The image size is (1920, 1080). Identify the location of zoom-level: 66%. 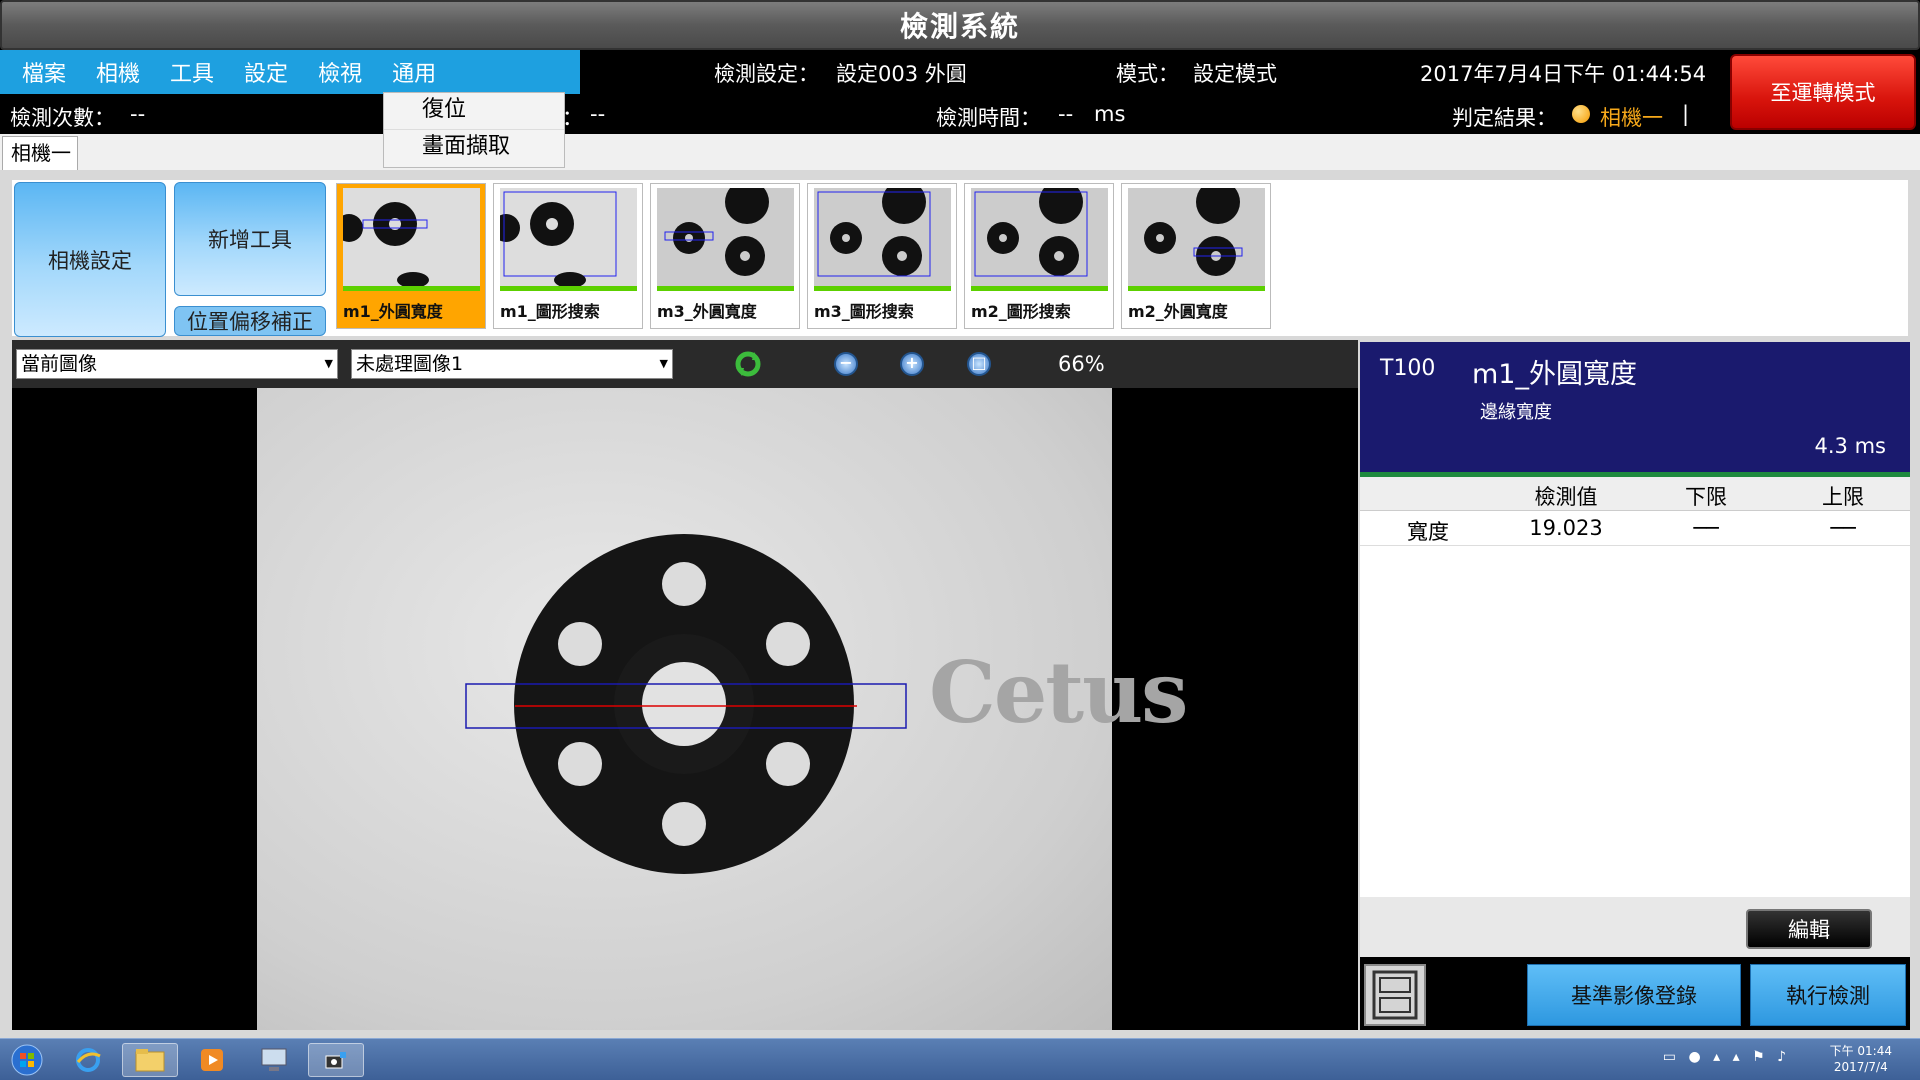
(1081, 364).